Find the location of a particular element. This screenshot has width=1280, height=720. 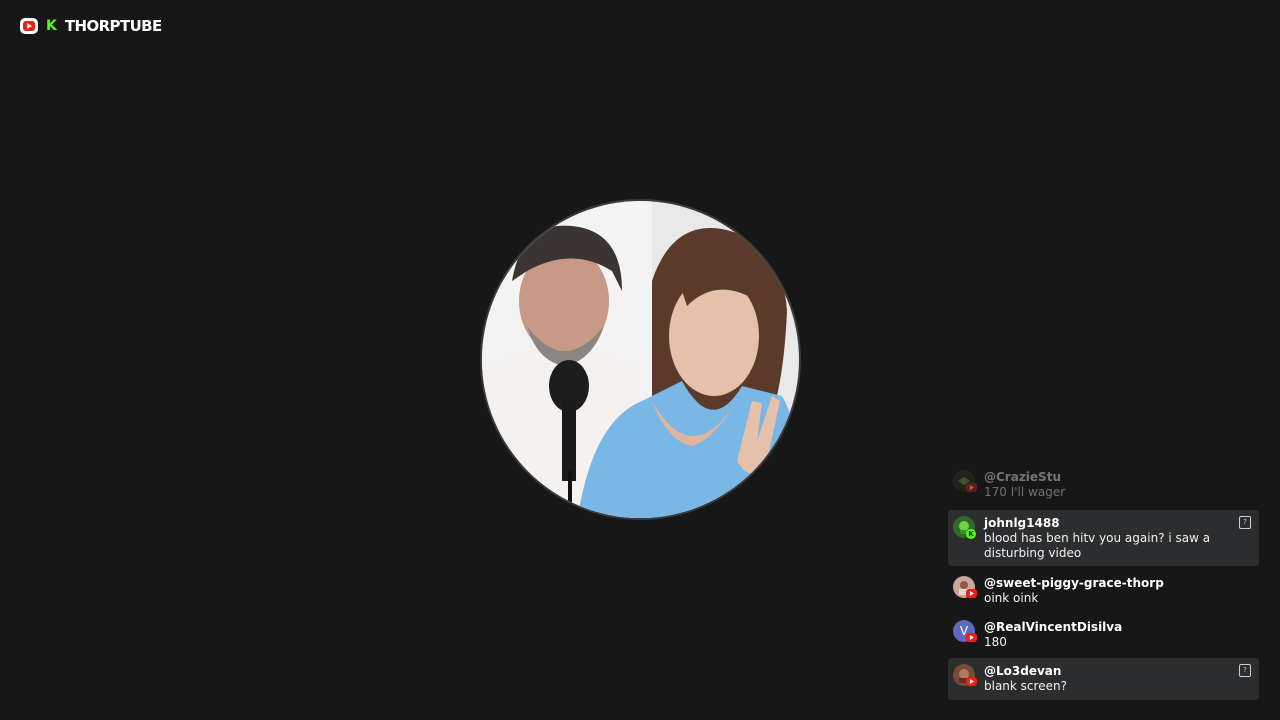

chat-text: 170 I'll wager is located at coordinates (1025, 492).